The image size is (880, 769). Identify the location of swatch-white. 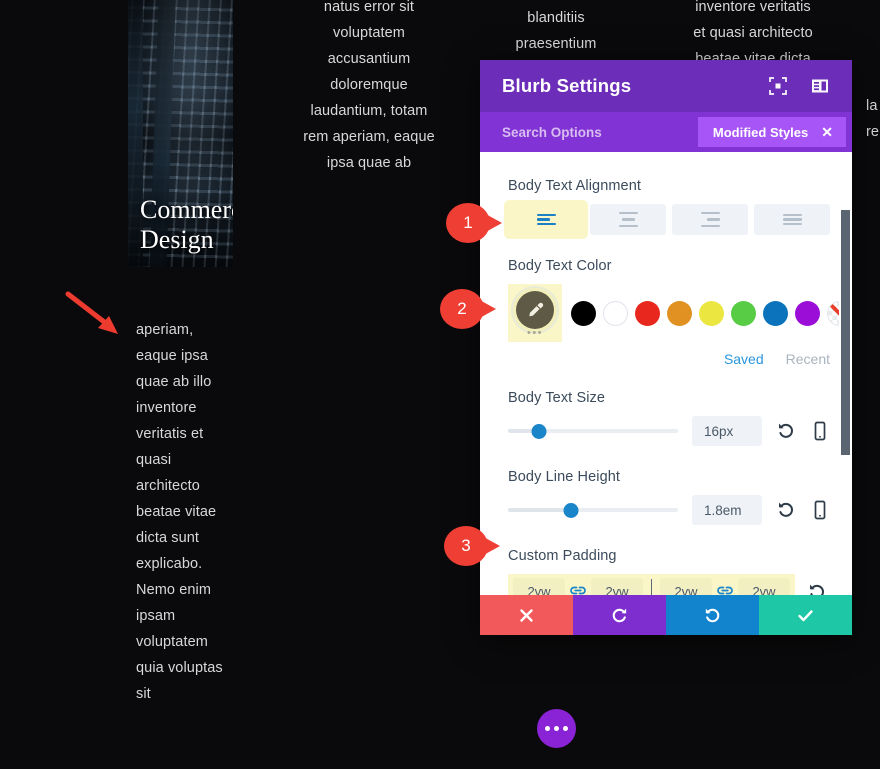
(615, 313).